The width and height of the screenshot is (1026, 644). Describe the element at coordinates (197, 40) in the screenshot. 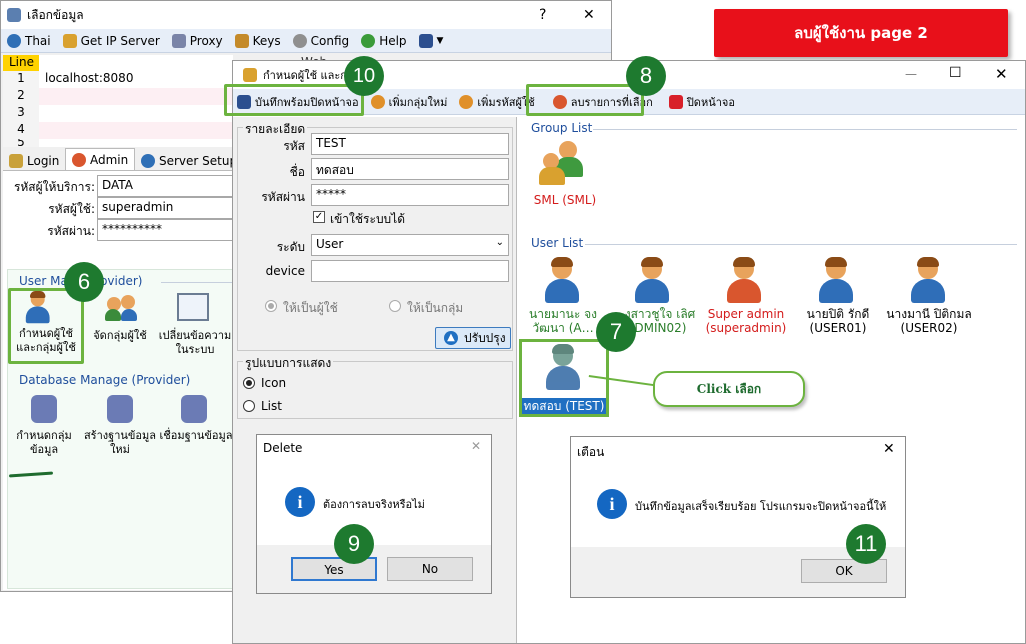

I see `menu-proxy: Proxy` at that location.